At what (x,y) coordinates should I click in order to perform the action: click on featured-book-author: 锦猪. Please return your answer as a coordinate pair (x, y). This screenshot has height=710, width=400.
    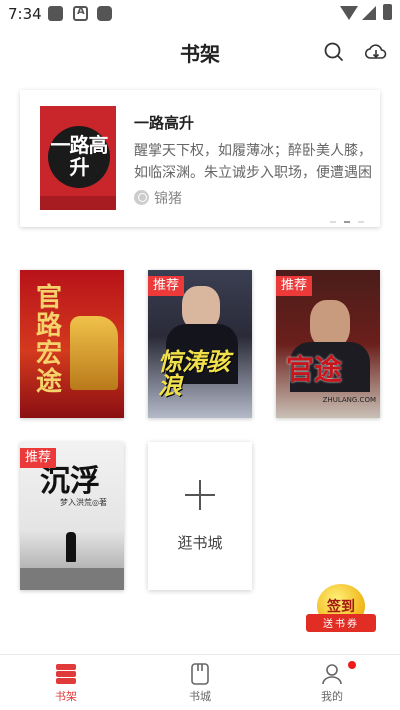
    Looking at the image, I should click on (168, 199).